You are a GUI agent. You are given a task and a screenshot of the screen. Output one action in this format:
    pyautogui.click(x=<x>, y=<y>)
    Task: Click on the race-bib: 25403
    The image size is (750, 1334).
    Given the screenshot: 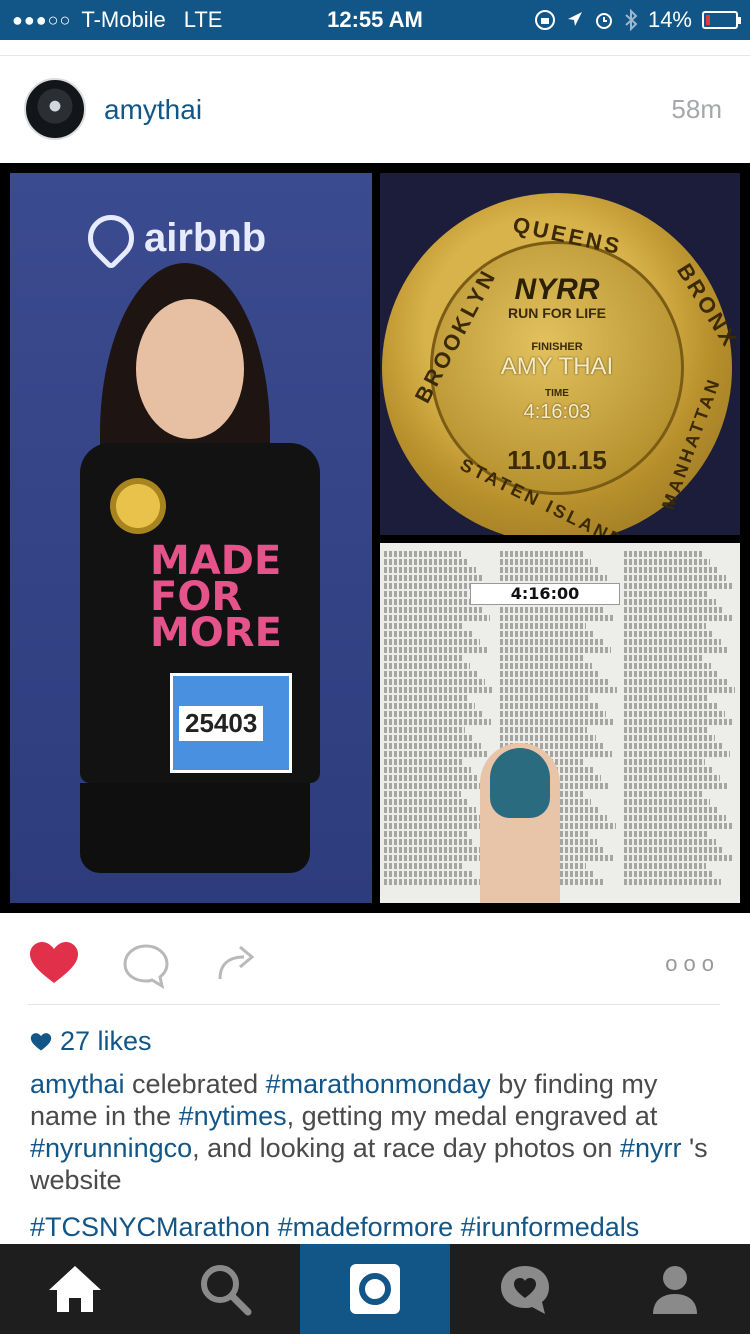 What is the action you would take?
    pyautogui.click(x=231, y=723)
    